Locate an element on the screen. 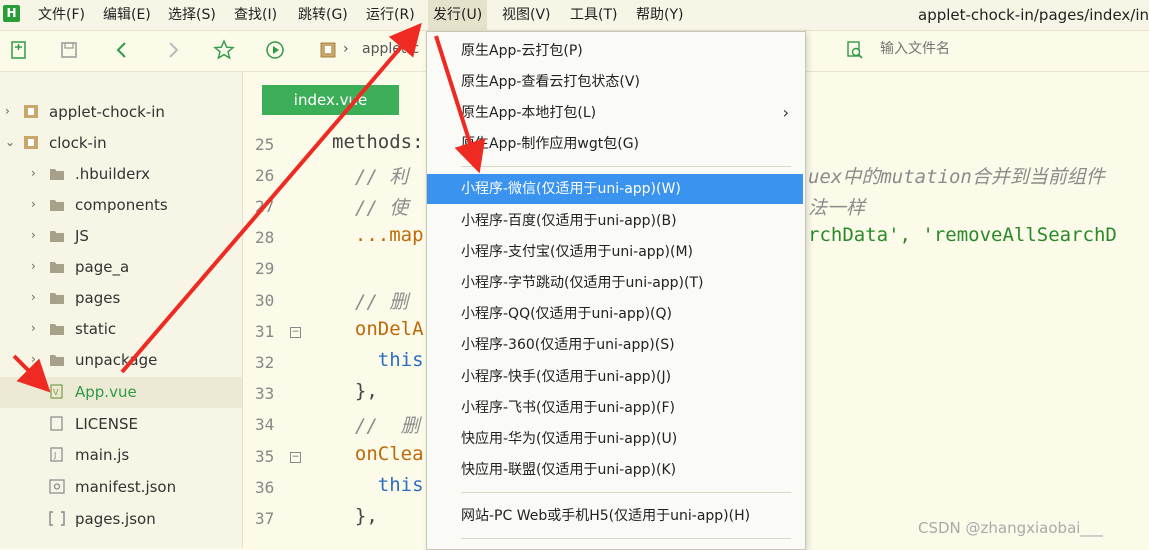 This screenshot has height=550, width=1149. tree-item-label: LICENSE is located at coordinates (106, 424).